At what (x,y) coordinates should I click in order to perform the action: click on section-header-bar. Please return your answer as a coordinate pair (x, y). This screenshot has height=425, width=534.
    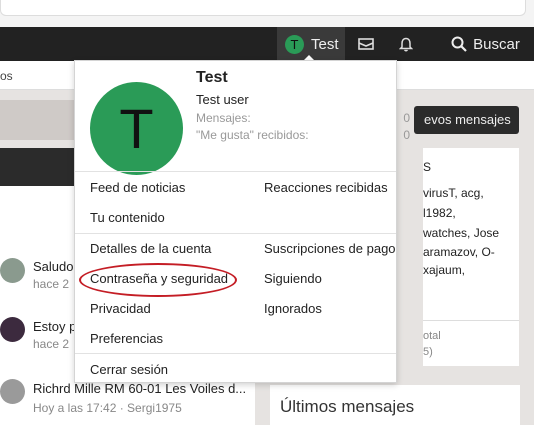
    Looking at the image, I should click on (40, 167).